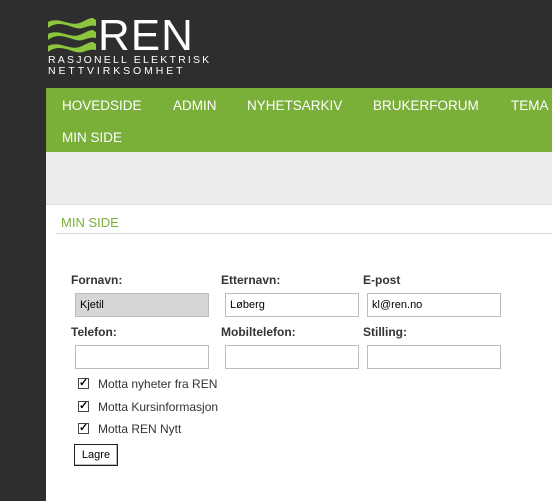 The image size is (552, 501). Describe the element at coordinates (304, 233) in the screenshot. I see `section-divider` at that location.